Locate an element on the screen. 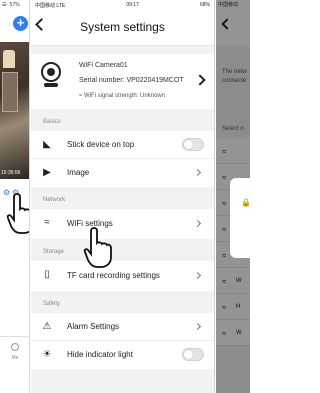 This screenshot has width=320, height=393. hide-indicator-toggle is located at coordinates (193, 354).